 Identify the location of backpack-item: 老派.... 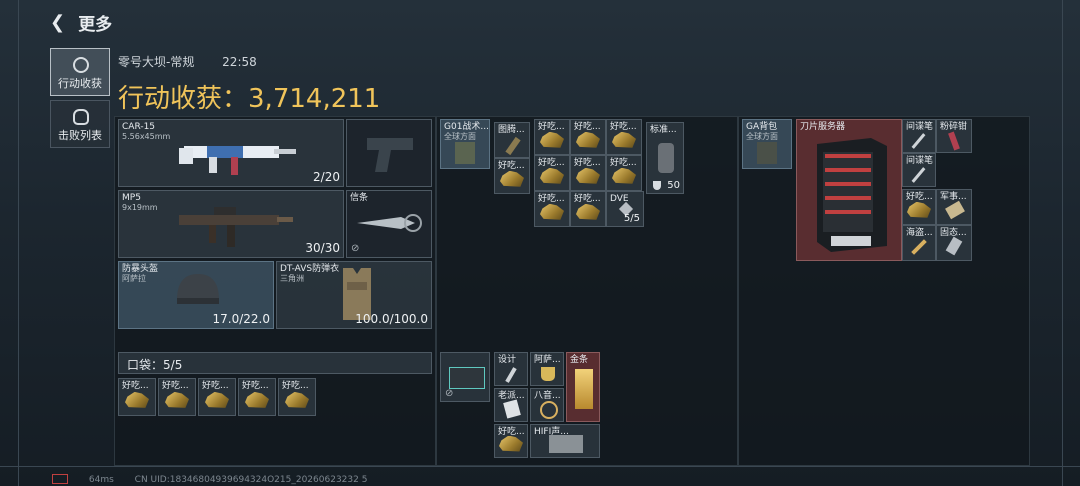
(511, 405).